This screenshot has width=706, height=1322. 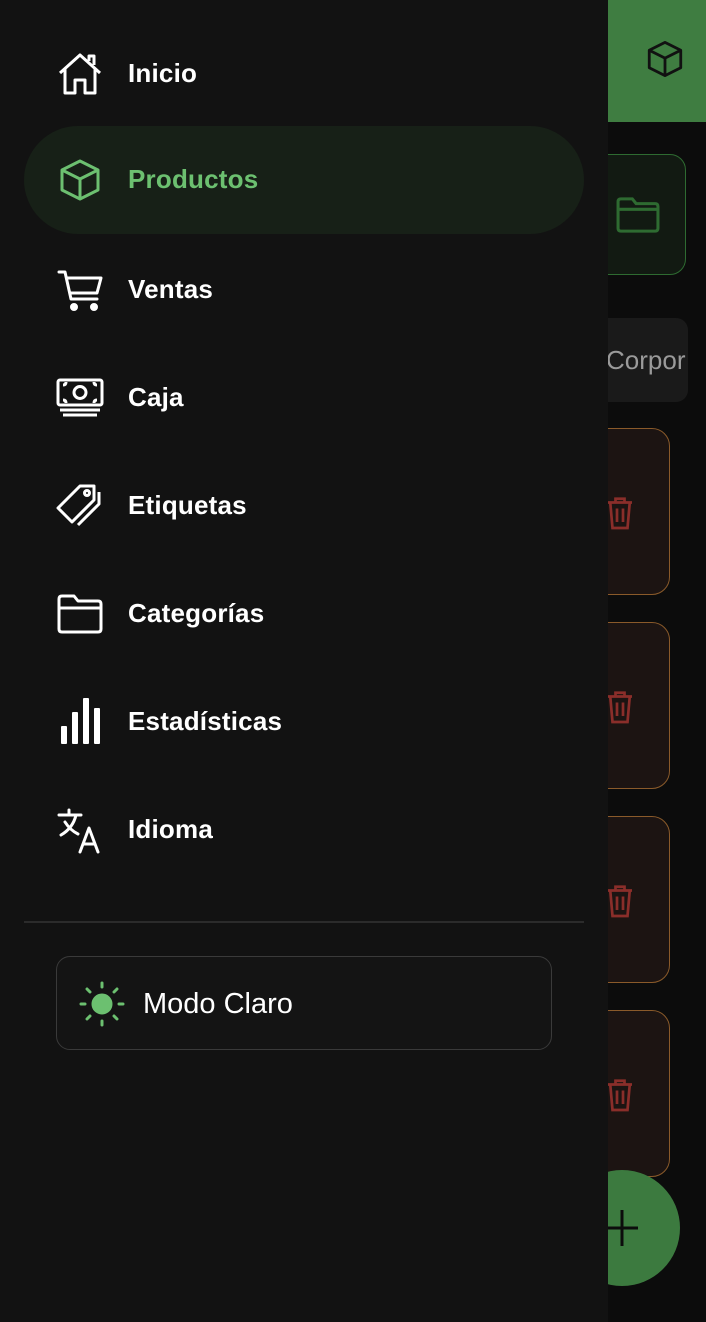 I want to click on nav-item-idioma: Idioma, so click(x=304, y=830).